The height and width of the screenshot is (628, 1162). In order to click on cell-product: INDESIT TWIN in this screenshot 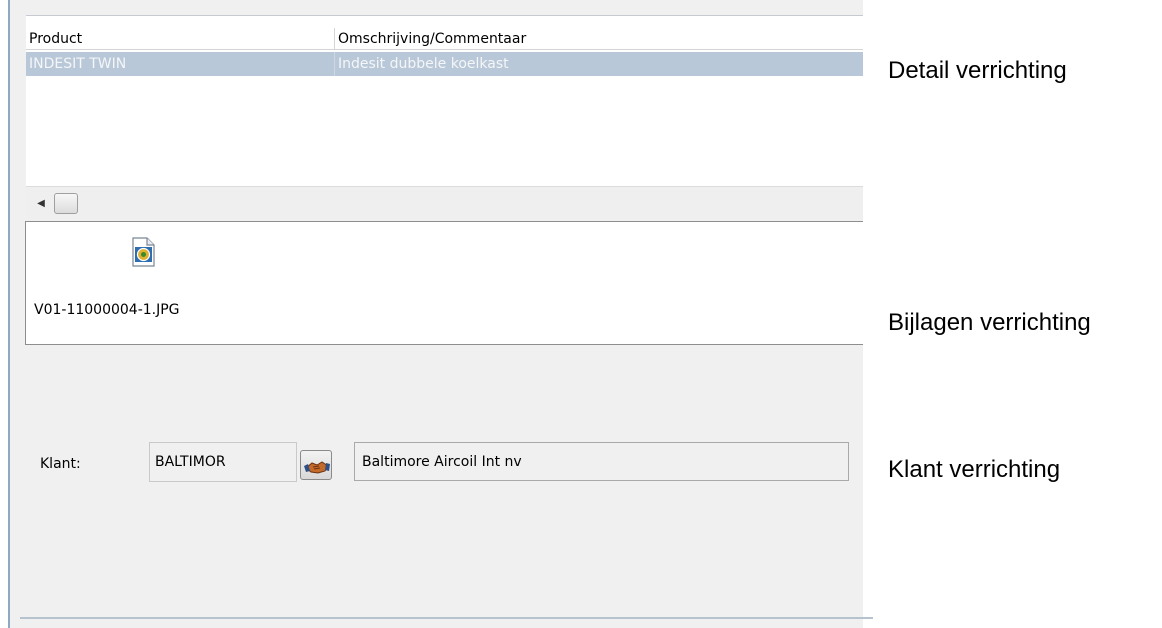, I will do `click(180, 64)`.